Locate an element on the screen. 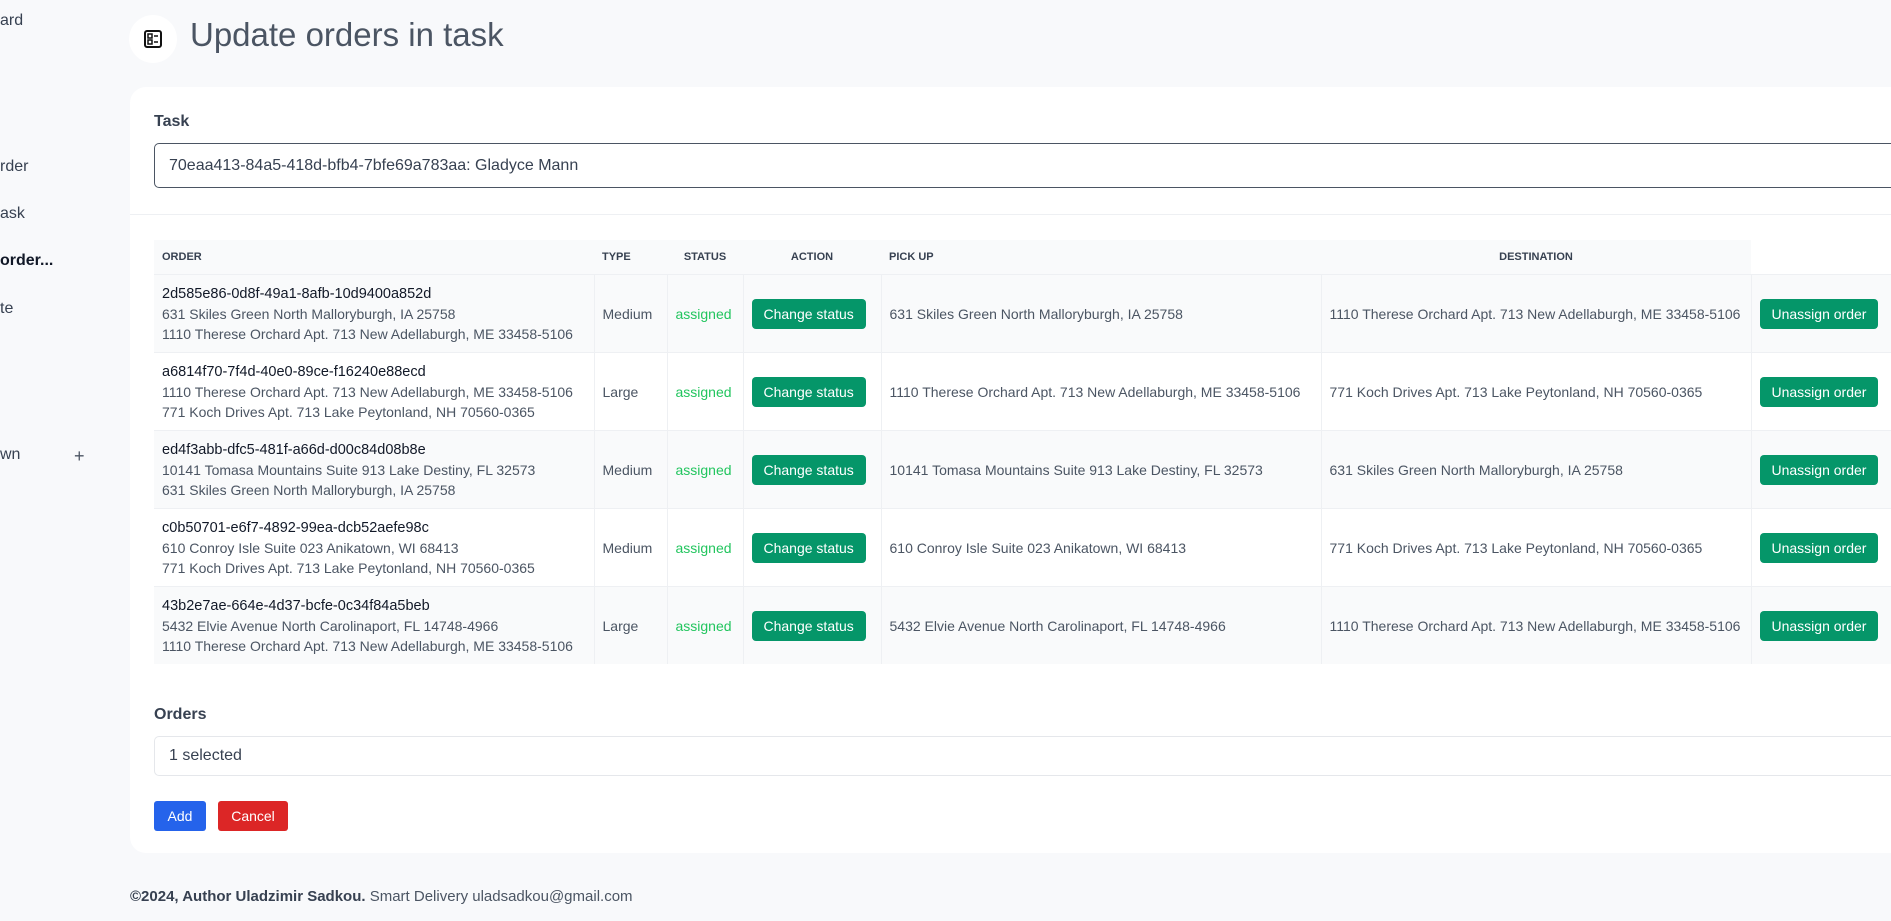 The height and width of the screenshot is (921, 1891). sidebar-item-dropdown: wn is located at coordinates (10, 455).